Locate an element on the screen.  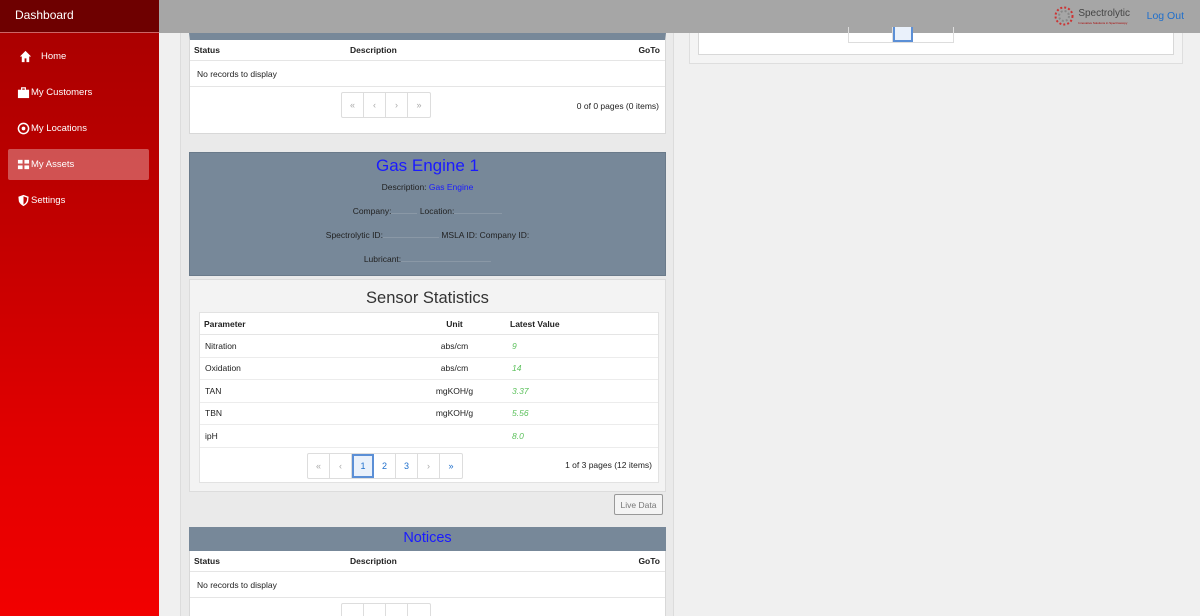
parameter-cell: TAN is located at coordinates (213, 390).